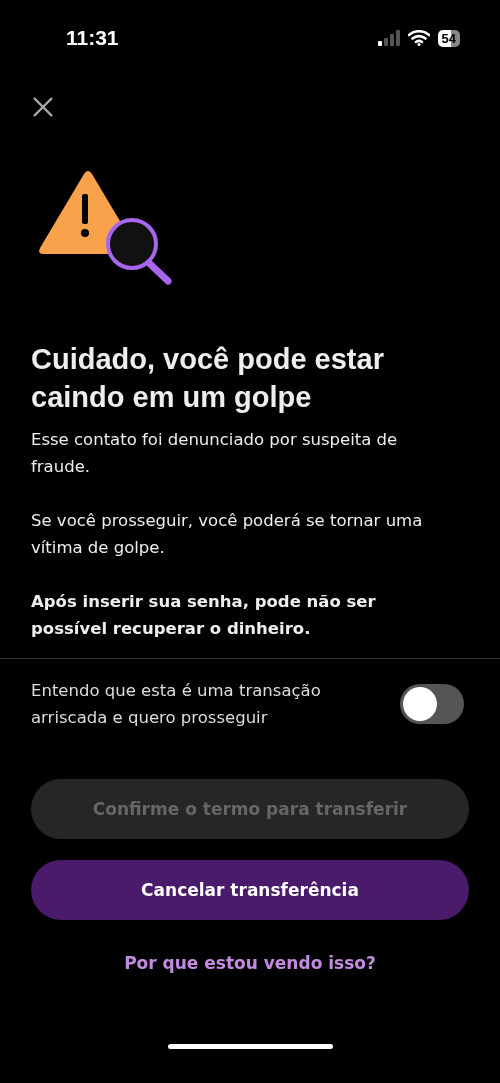 The width and height of the screenshot is (500, 1083). Describe the element at coordinates (215, 453) in the screenshot. I see `warning-text: Esse contato foi denunciado por suspeita de fraude.` at that location.